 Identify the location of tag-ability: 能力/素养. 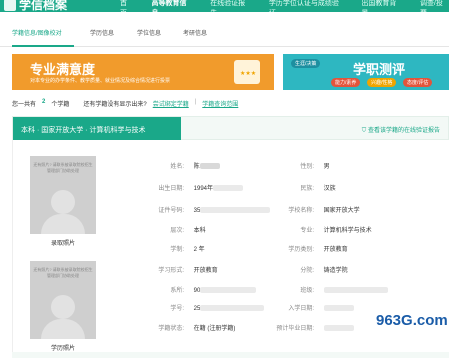
(346, 82).